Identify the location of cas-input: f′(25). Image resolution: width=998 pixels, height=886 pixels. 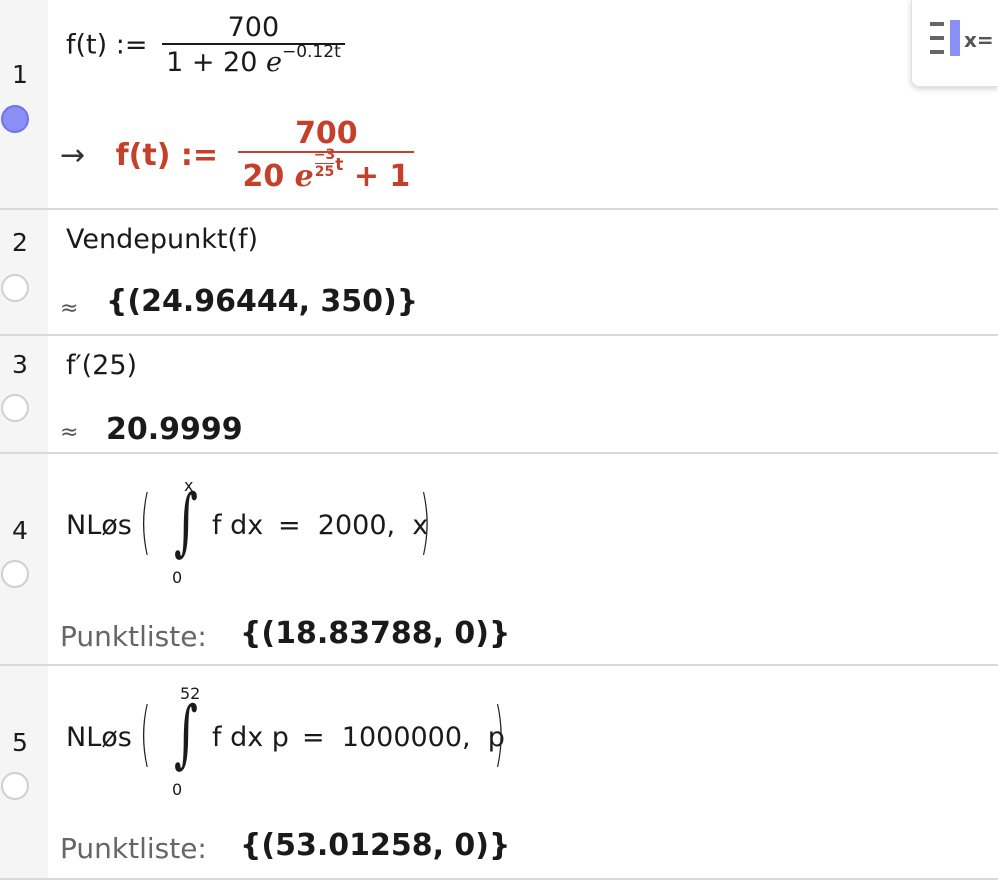
(101, 365).